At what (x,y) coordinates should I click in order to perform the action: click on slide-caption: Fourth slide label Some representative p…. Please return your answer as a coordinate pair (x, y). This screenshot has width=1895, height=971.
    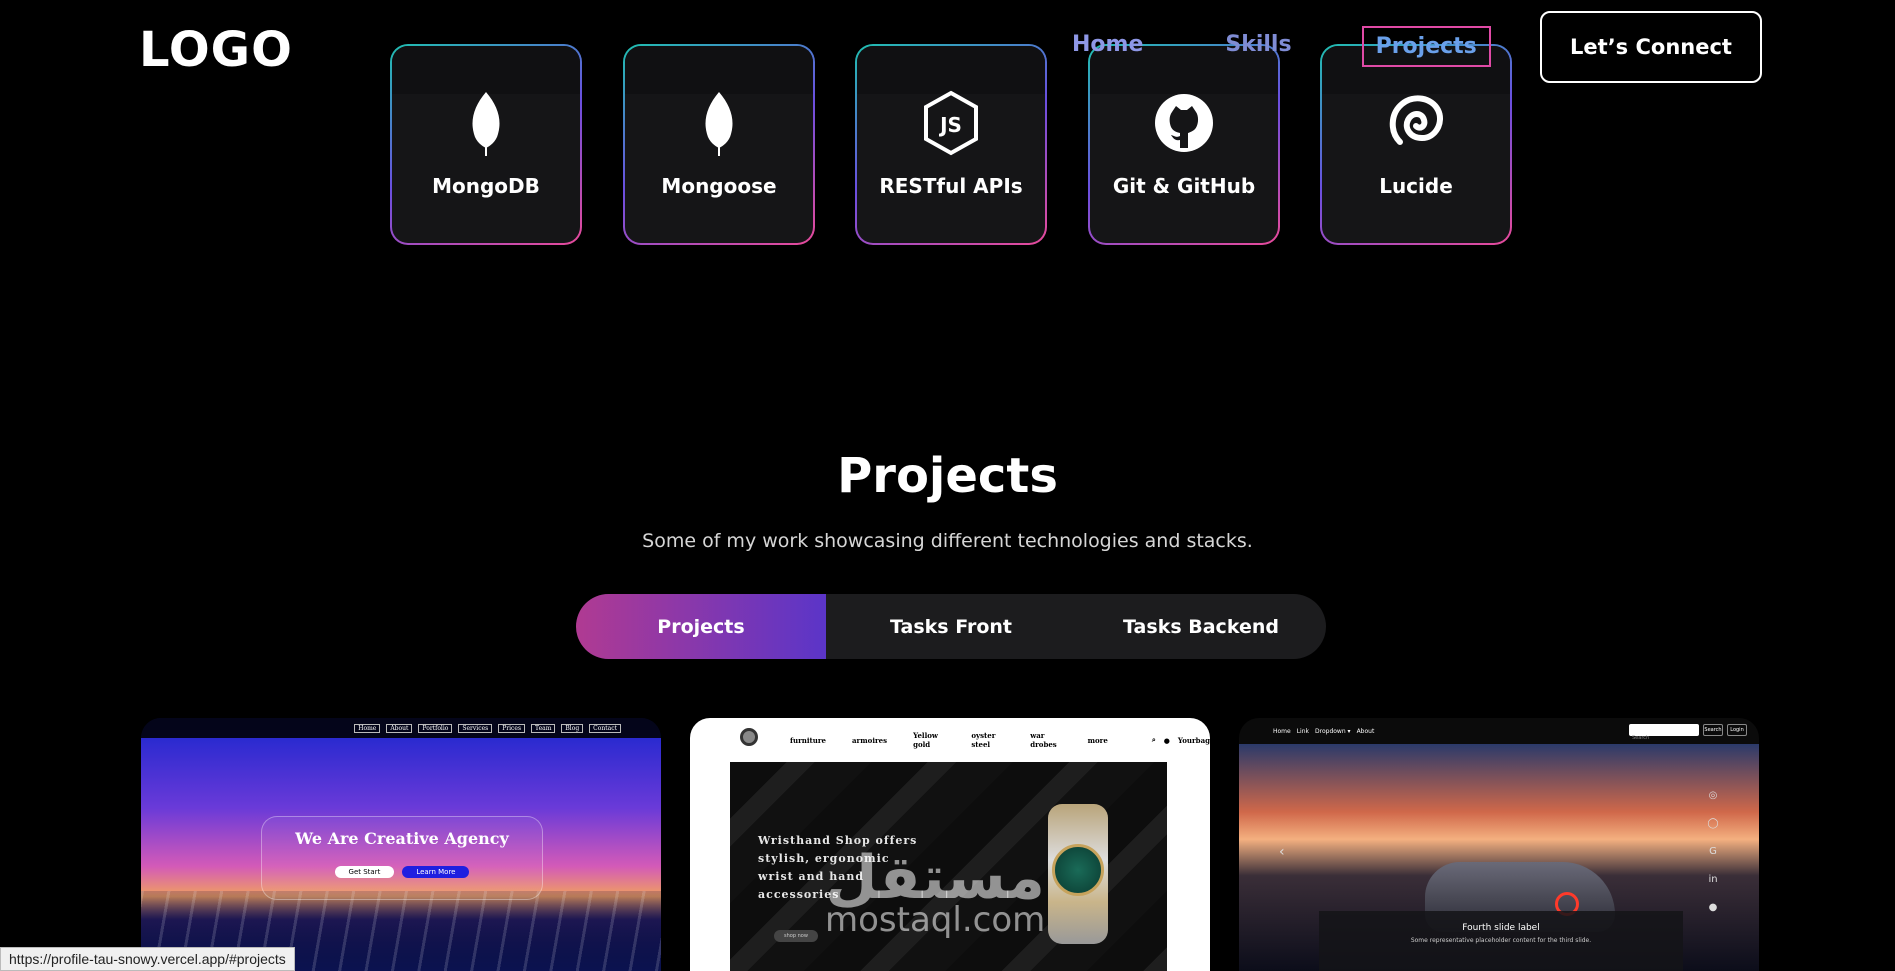
    Looking at the image, I should click on (1501, 941).